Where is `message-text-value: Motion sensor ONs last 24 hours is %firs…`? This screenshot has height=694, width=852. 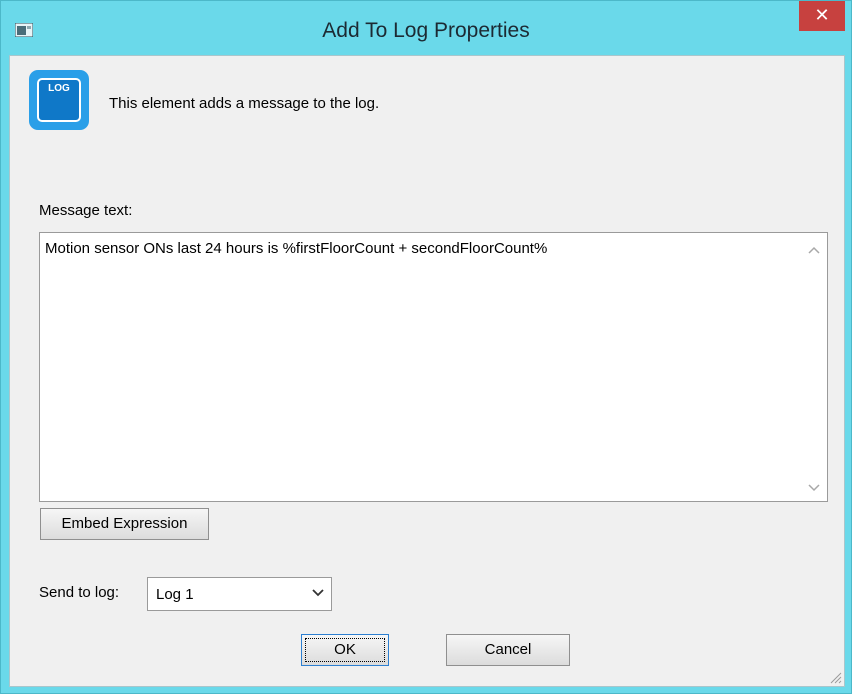
message-text-value: Motion sensor ONs last 24 hours is %firs… is located at coordinates (296, 248).